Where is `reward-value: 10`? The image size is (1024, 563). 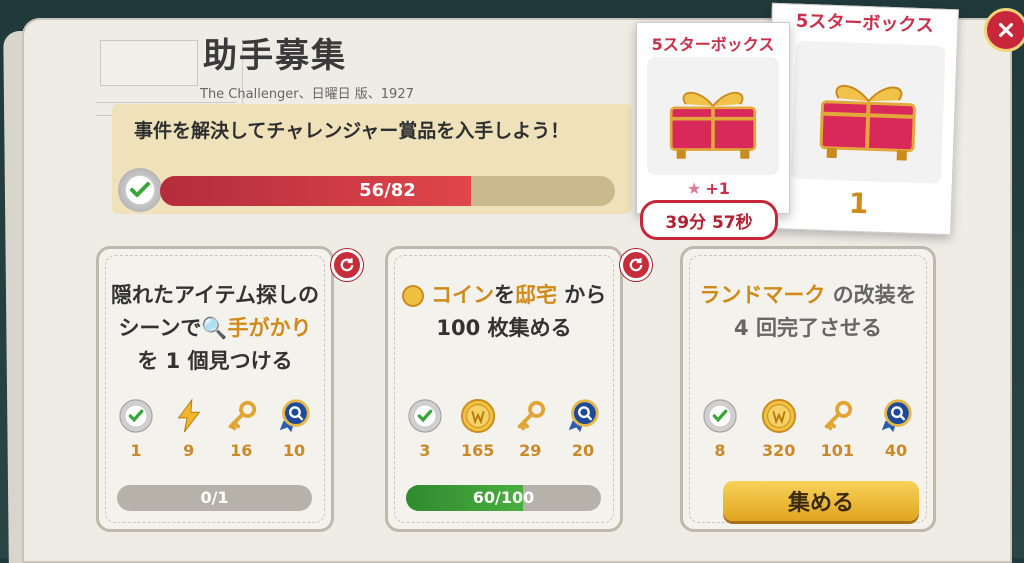
reward-value: 10 is located at coordinates (294, 450).